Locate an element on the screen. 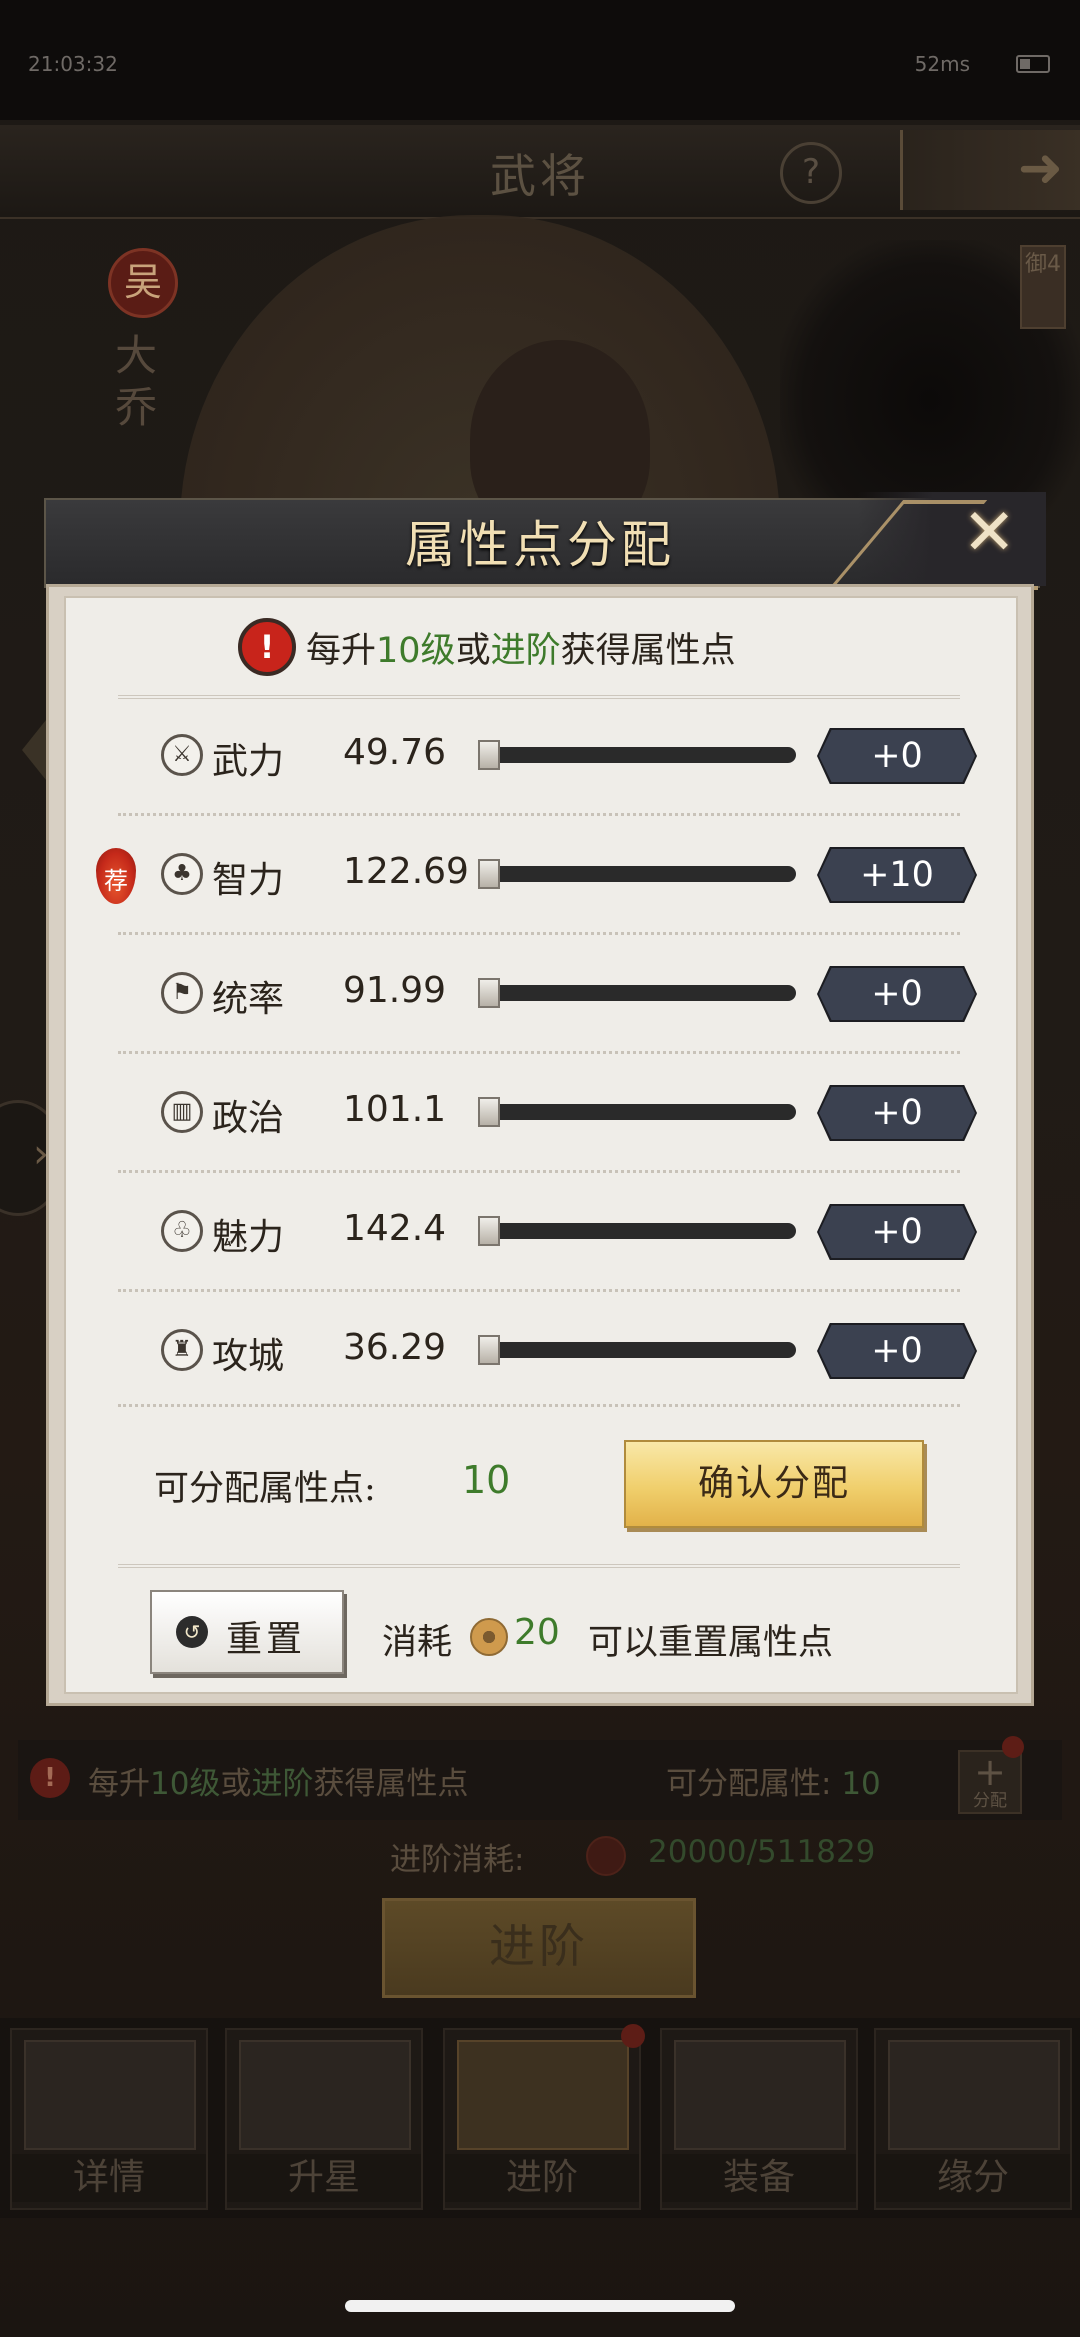 This screenshot has height=2337, width=1080. attr-value-command: 91.99 is located at coordinates (395, 990).